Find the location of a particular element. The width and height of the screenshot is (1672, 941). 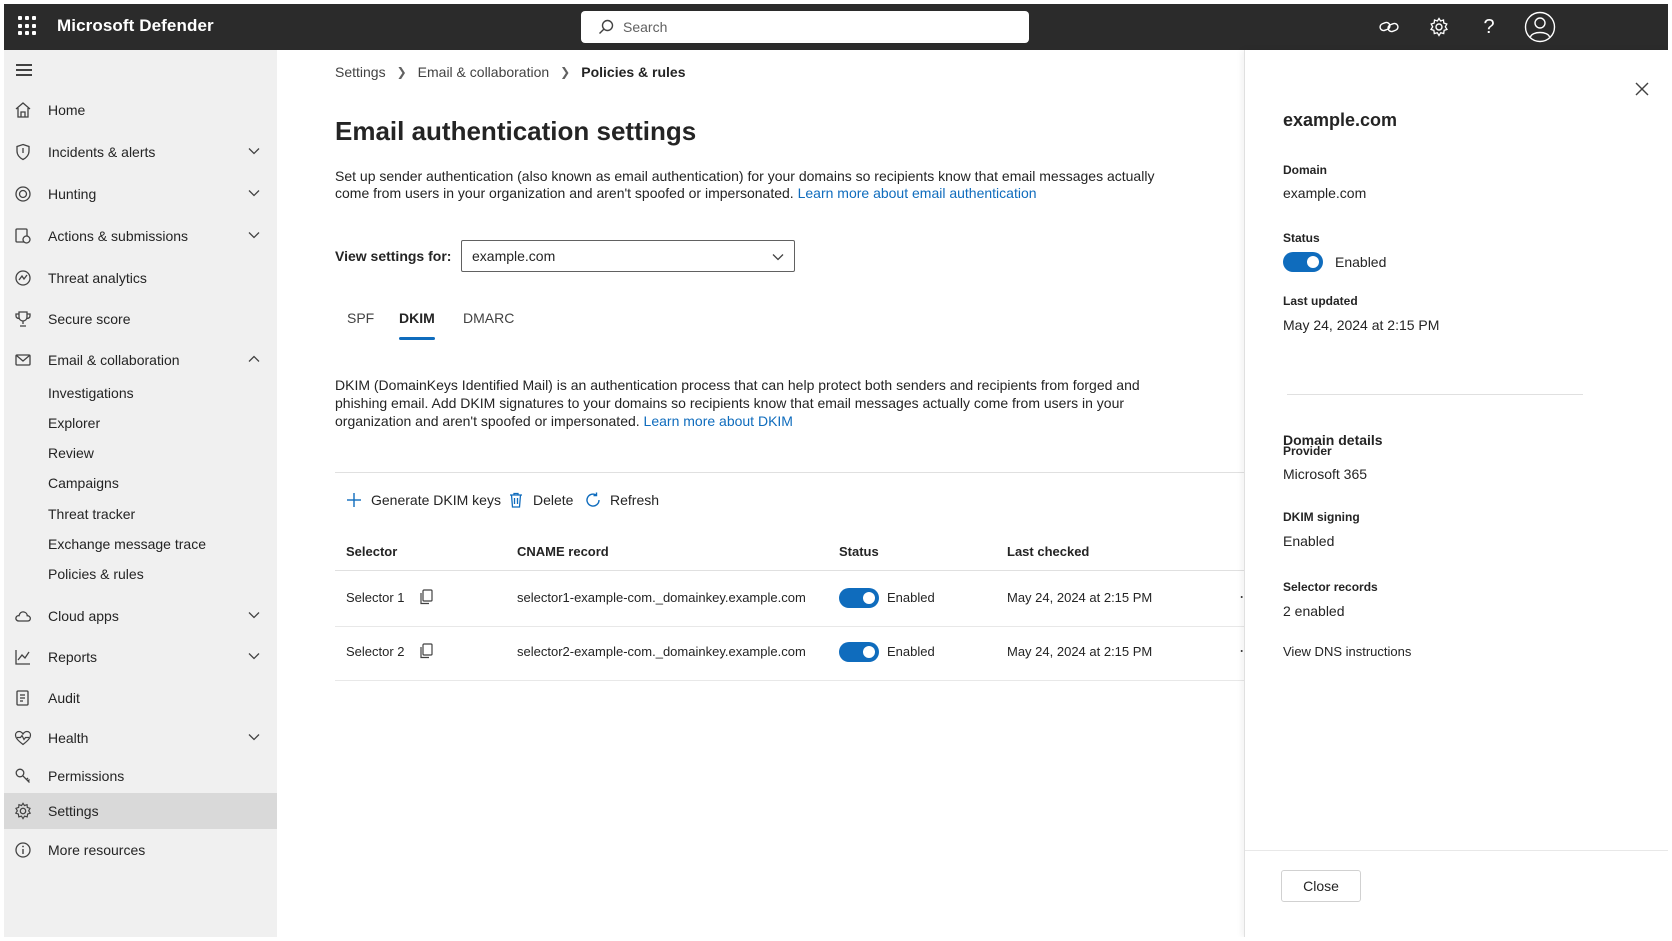

nav-item-hunting: Hunting is located at coordinates (140, 194).